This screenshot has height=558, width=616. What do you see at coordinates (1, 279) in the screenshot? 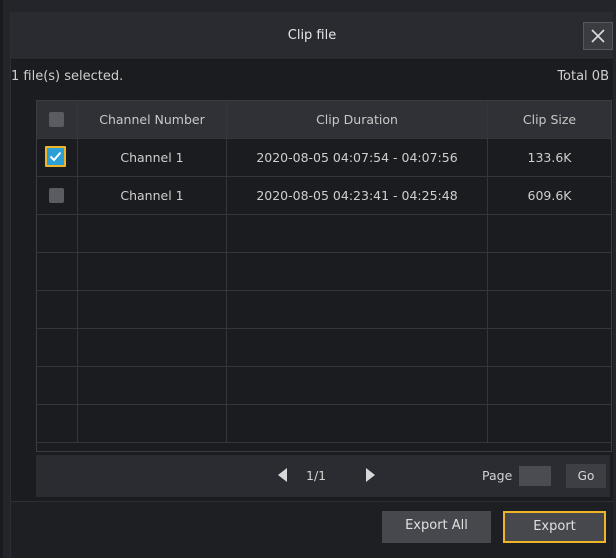
I see `background-edge` at bounding box center [1, 279].